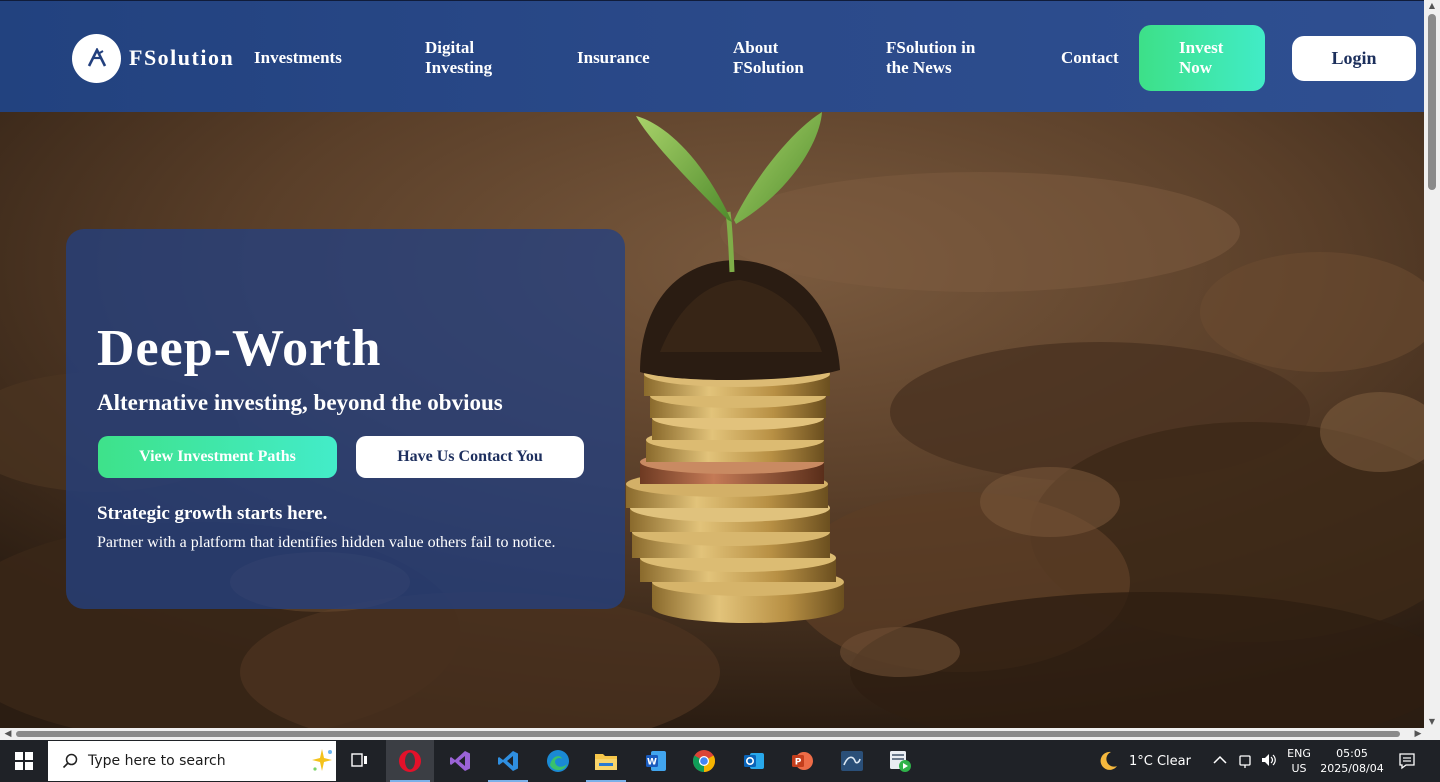  I want to click on word-icon: W, so click(656, 761).